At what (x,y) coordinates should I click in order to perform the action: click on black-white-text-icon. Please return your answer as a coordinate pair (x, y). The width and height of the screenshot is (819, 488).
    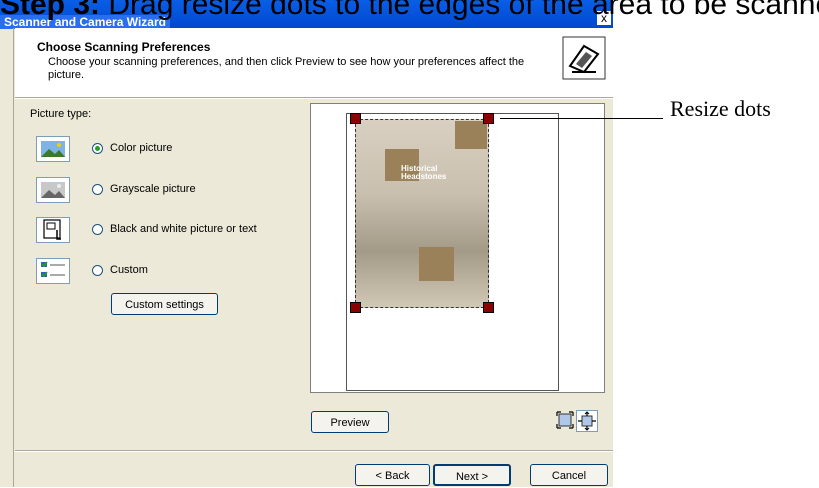
    Looking at the image, I should click on (53, 230).